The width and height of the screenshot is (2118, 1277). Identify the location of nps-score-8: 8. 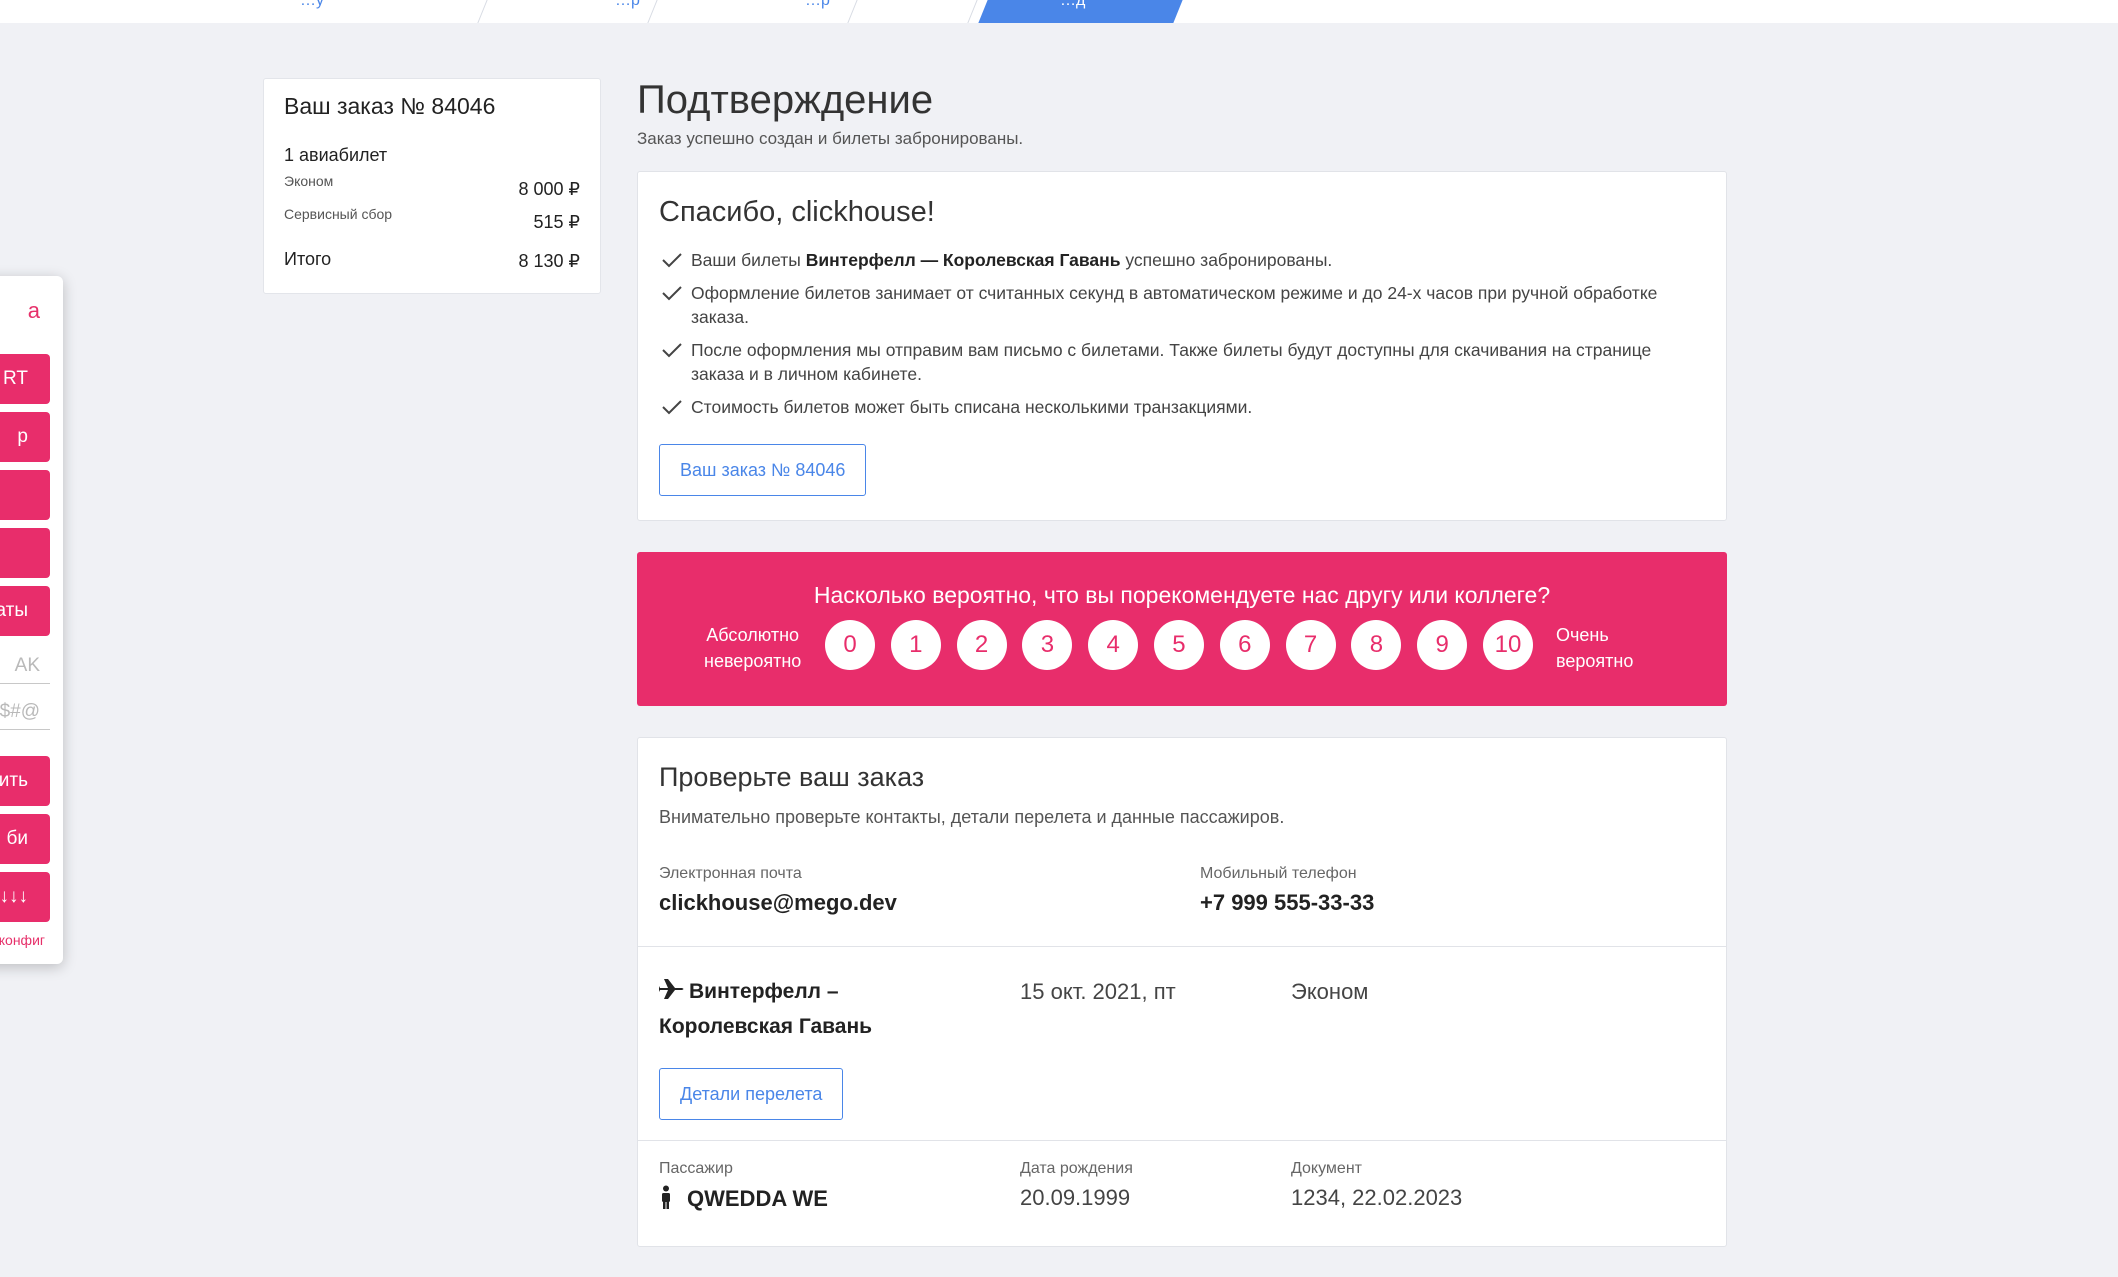
(1376, 645).